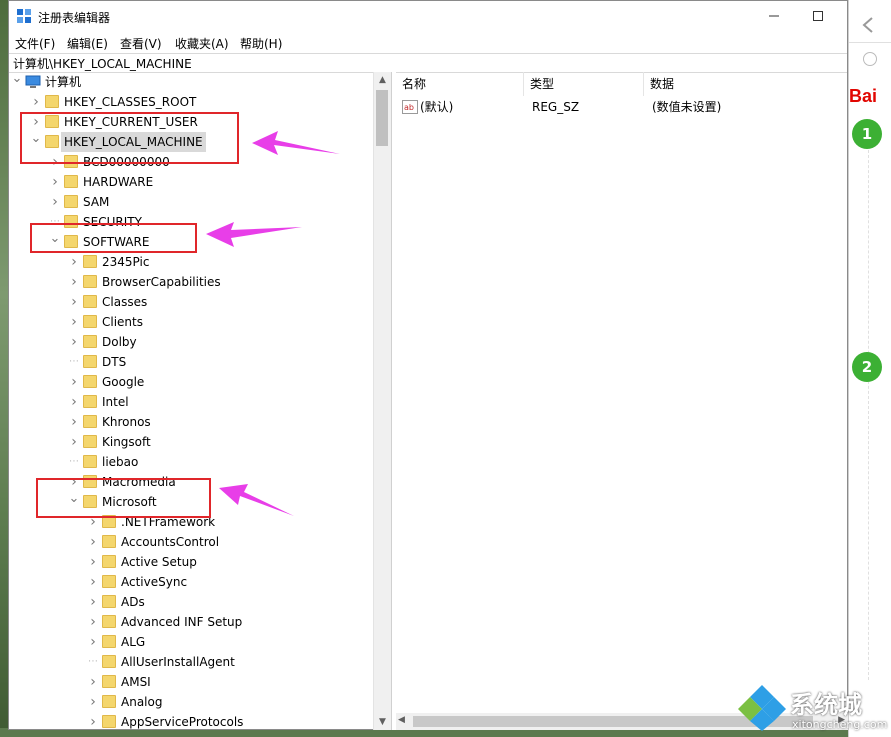 The image size is (891, 737). I want to click on tree-label: Khronos, so click(126, 422).